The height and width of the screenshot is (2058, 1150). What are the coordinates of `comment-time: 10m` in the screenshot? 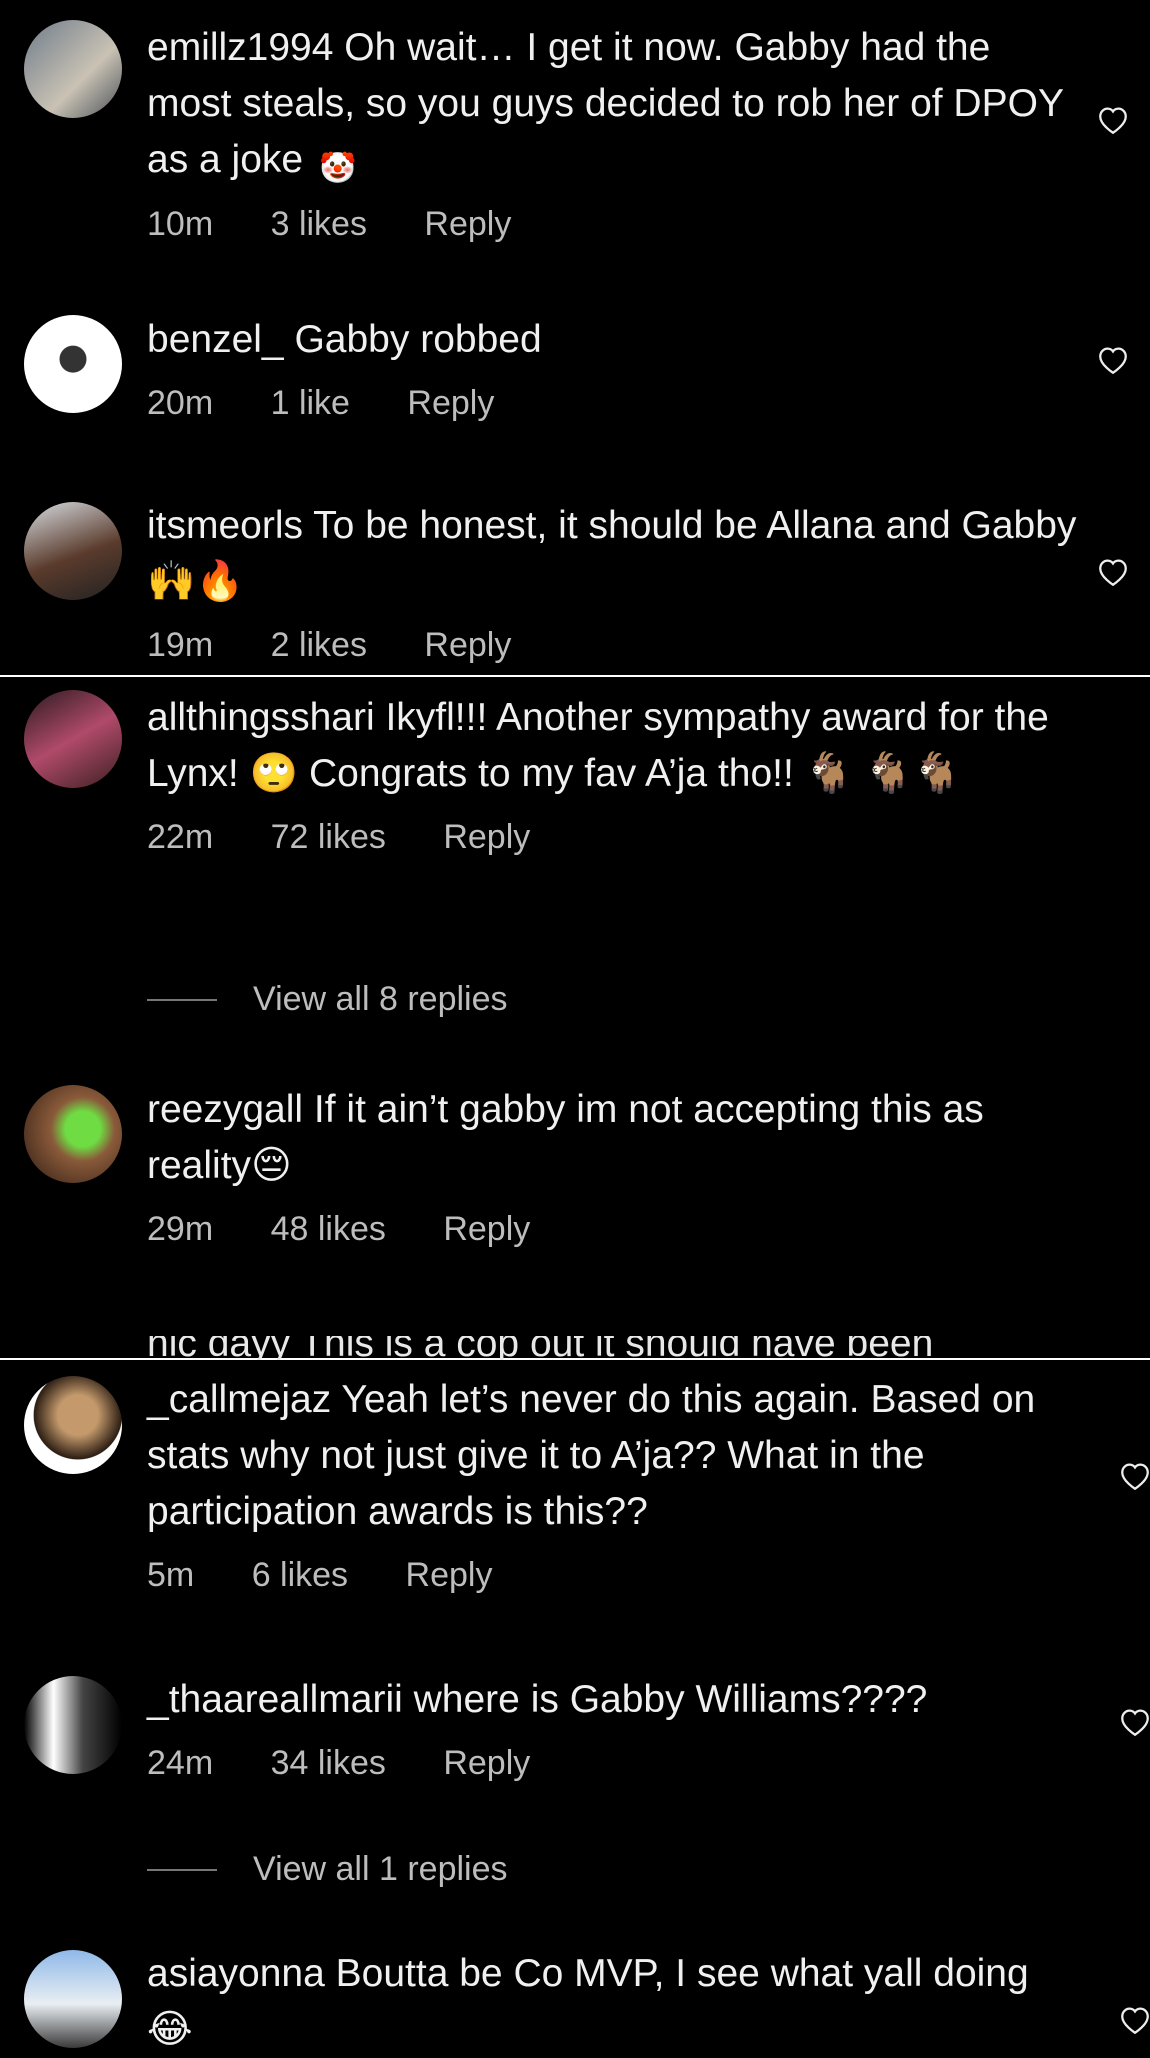 It's located at (180, 224).